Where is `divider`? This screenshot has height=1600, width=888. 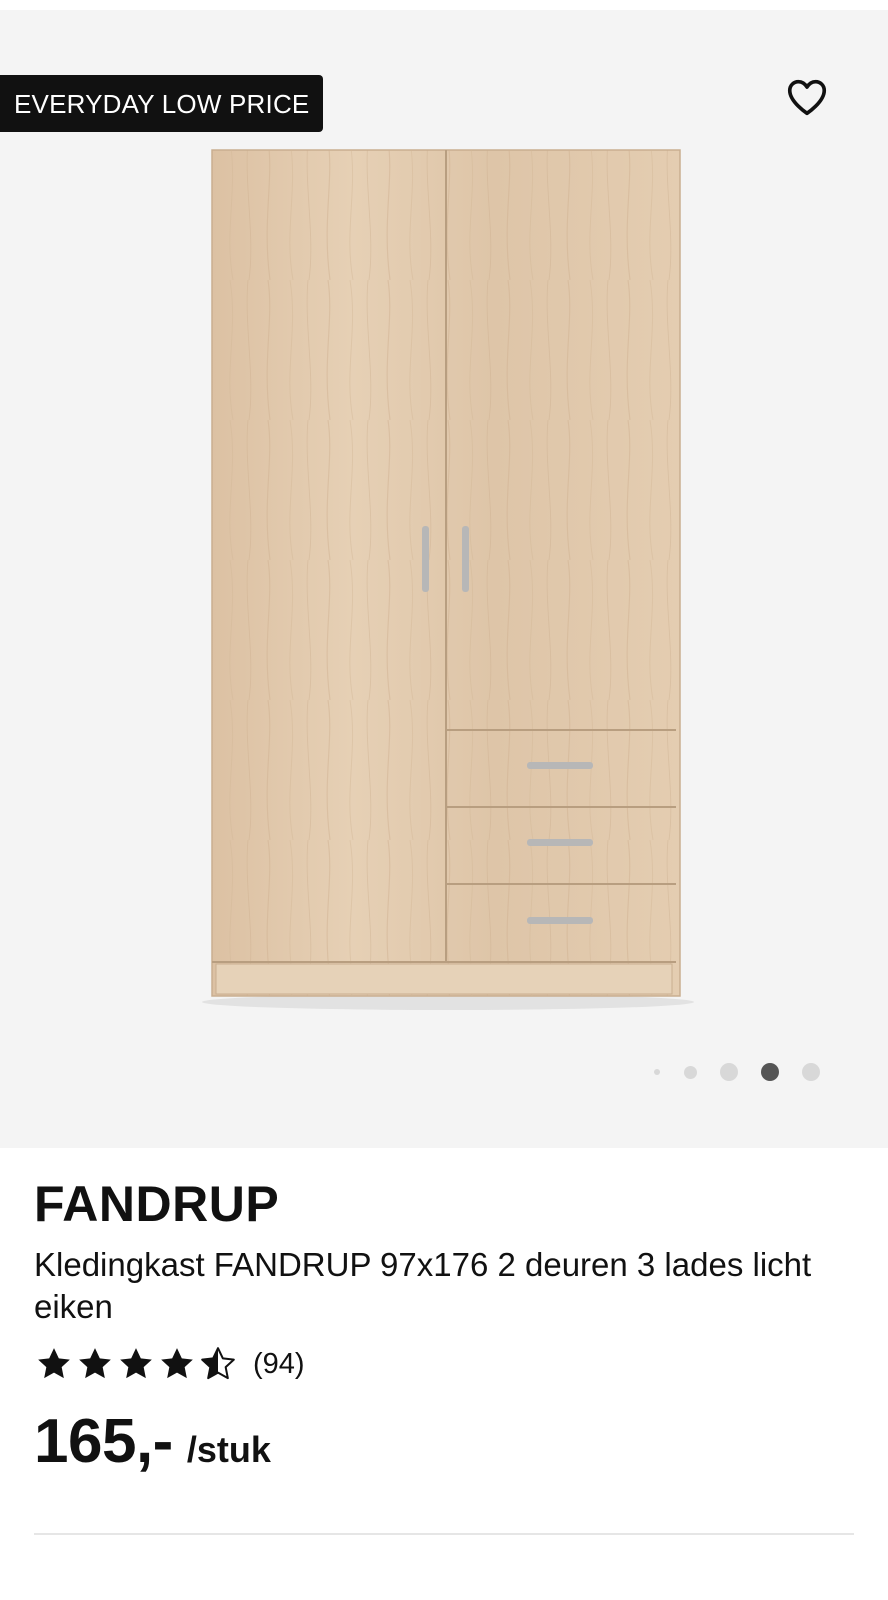
divider is located at coordinates (444, 1534).